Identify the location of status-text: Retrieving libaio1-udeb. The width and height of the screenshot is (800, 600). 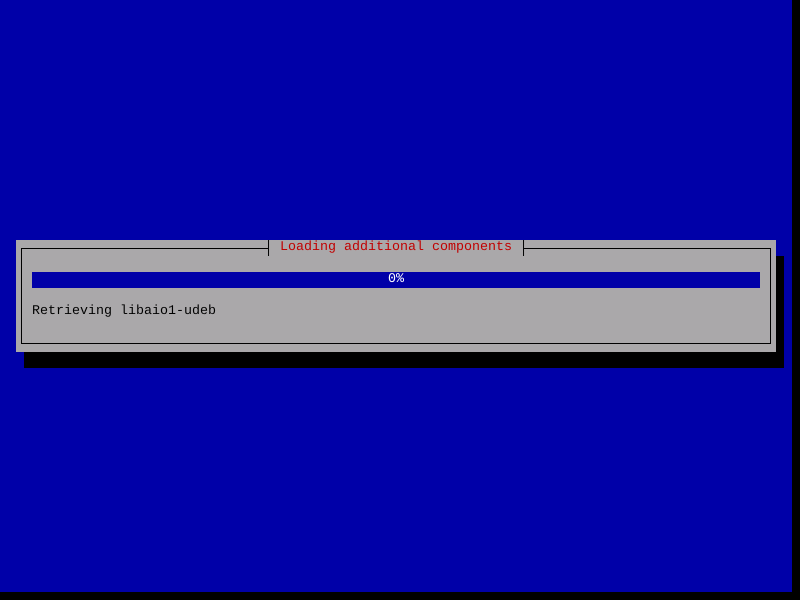
(124, 312).